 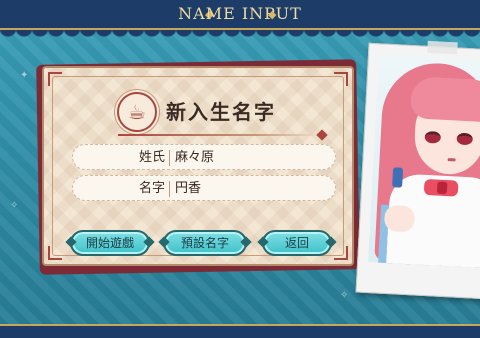 What do you see at coordinates (398, 177) in the screenshot?
I see `hair-ribbon` at bounding box center [398, 177].